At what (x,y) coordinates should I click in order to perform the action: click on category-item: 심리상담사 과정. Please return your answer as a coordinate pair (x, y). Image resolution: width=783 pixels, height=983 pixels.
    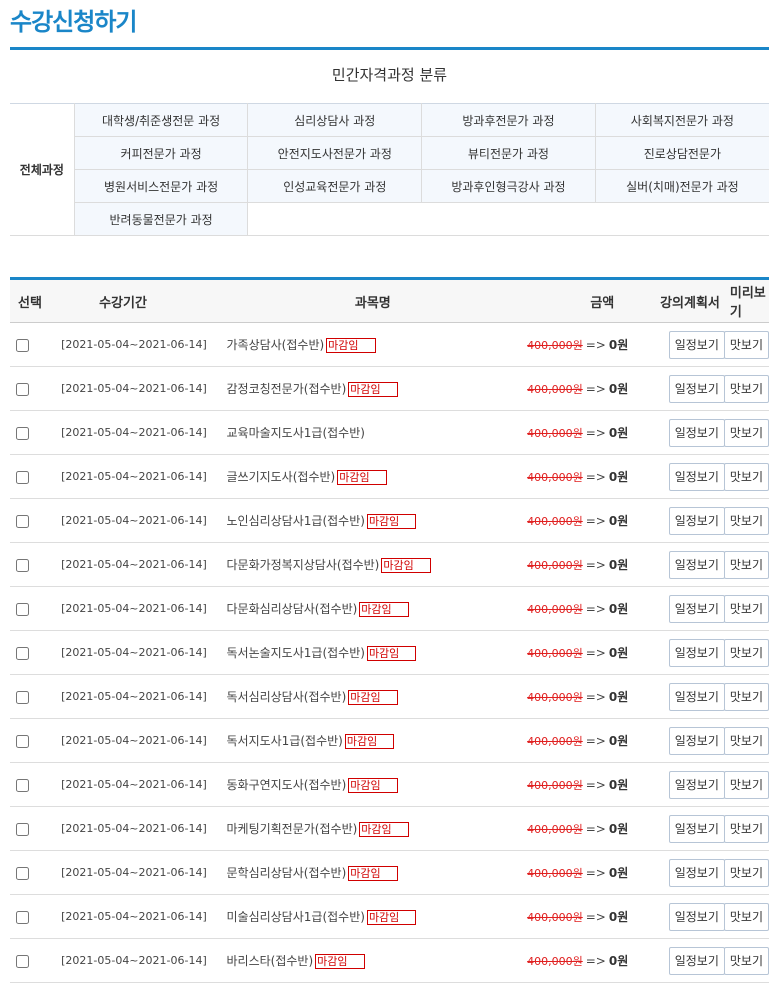
    Looking at the image, I should click on (335, 120).